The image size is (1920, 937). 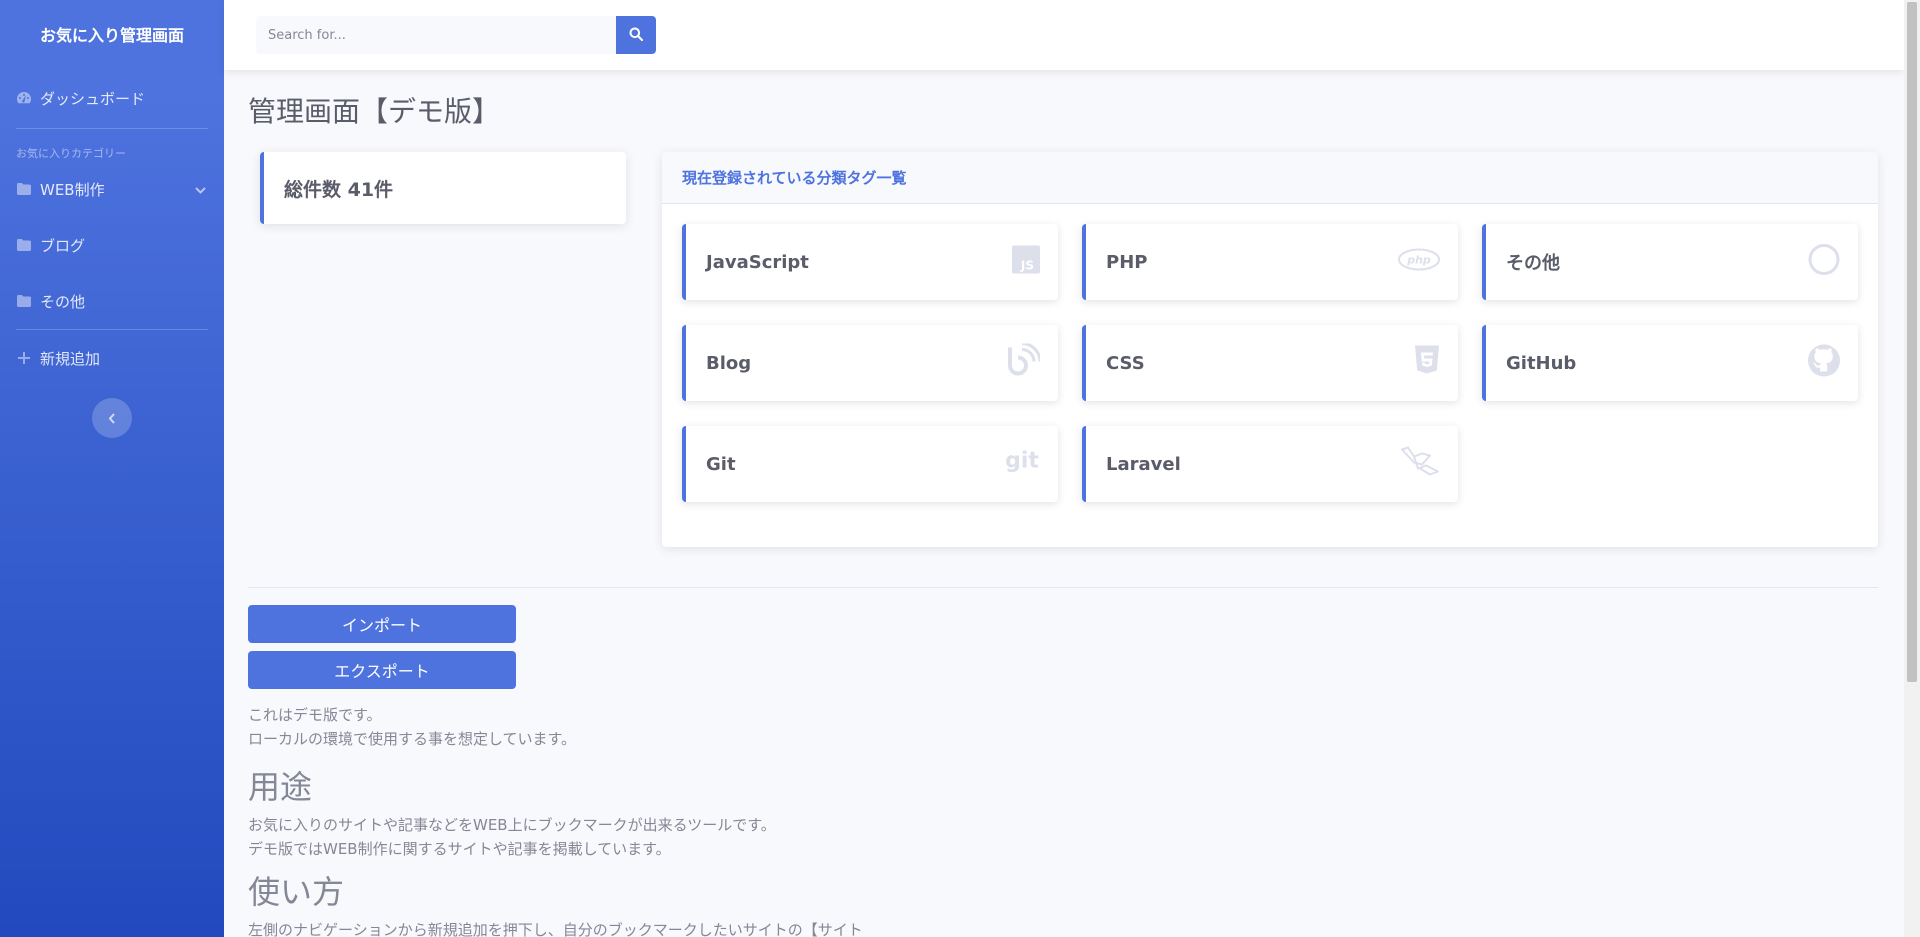 I want to click on usage-line: デモ版ではWEB制作に関するサイトや記事を掲載しています。, so click(x=459, y=849).